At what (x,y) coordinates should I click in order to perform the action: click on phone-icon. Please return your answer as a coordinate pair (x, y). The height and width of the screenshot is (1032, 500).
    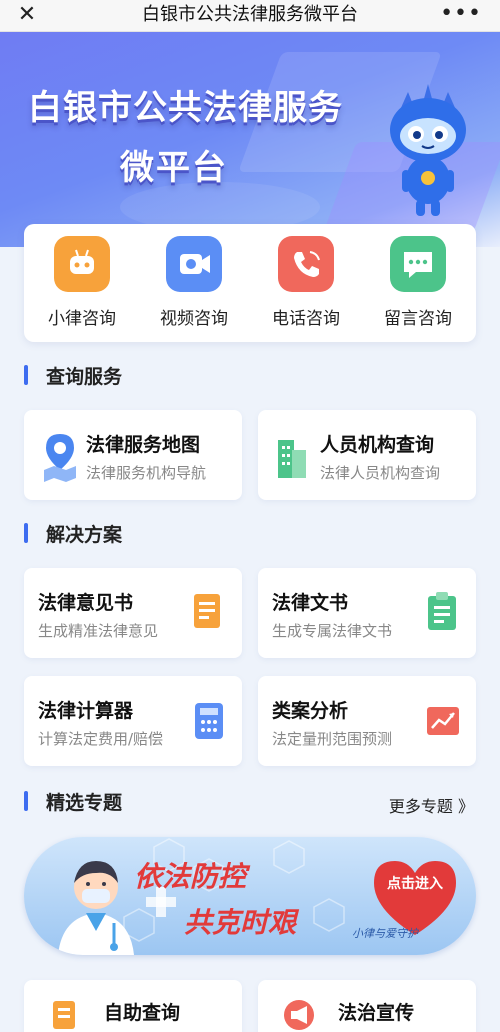
    Looking at the image, I should click on (306, 264).